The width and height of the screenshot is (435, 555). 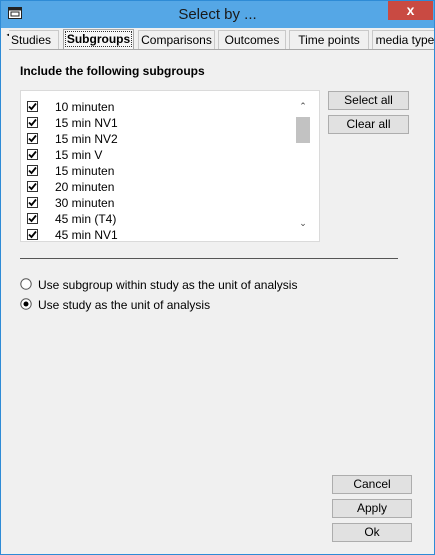 I want to click on list-item-label: 45 min NV1, so click(x=86, y=235).